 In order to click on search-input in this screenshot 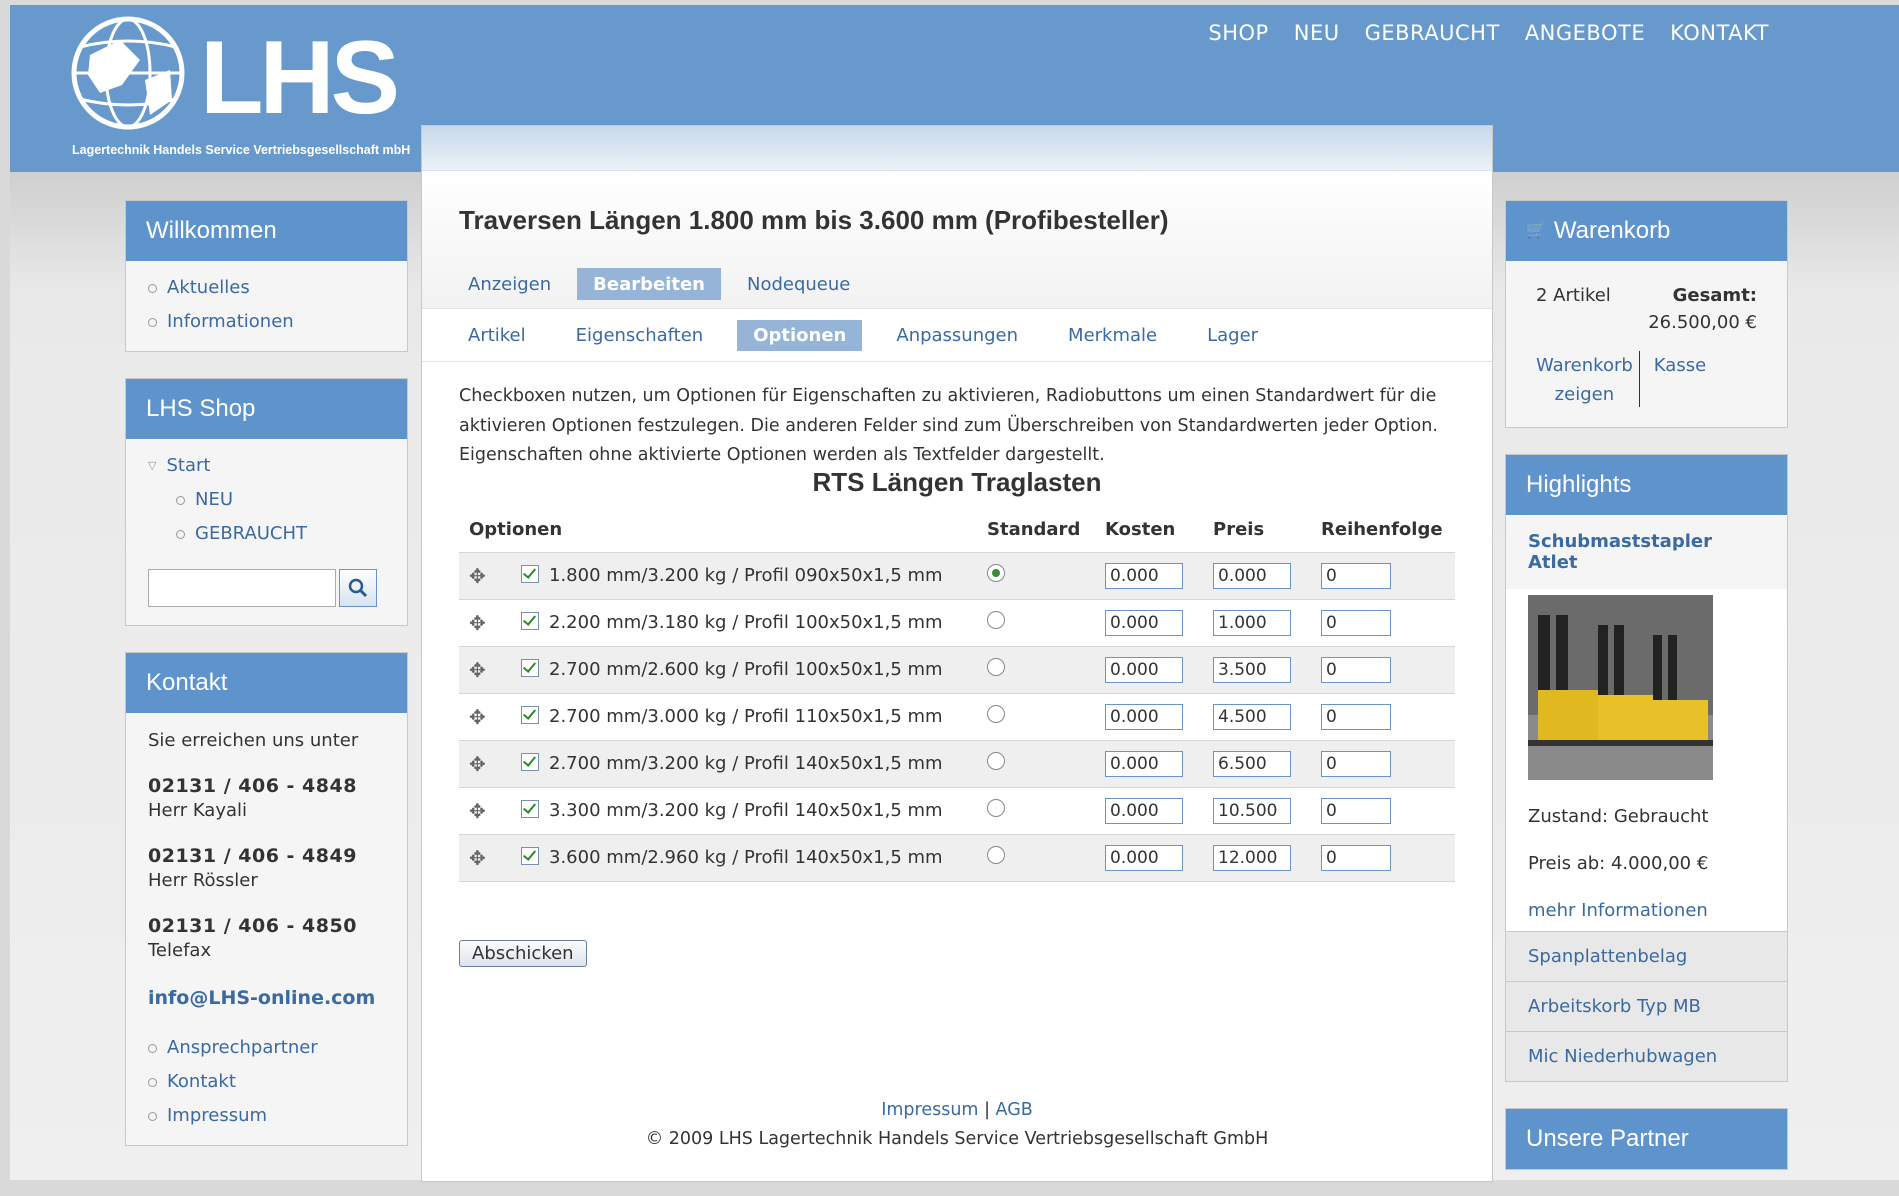, I will do `click(242, 588)`.